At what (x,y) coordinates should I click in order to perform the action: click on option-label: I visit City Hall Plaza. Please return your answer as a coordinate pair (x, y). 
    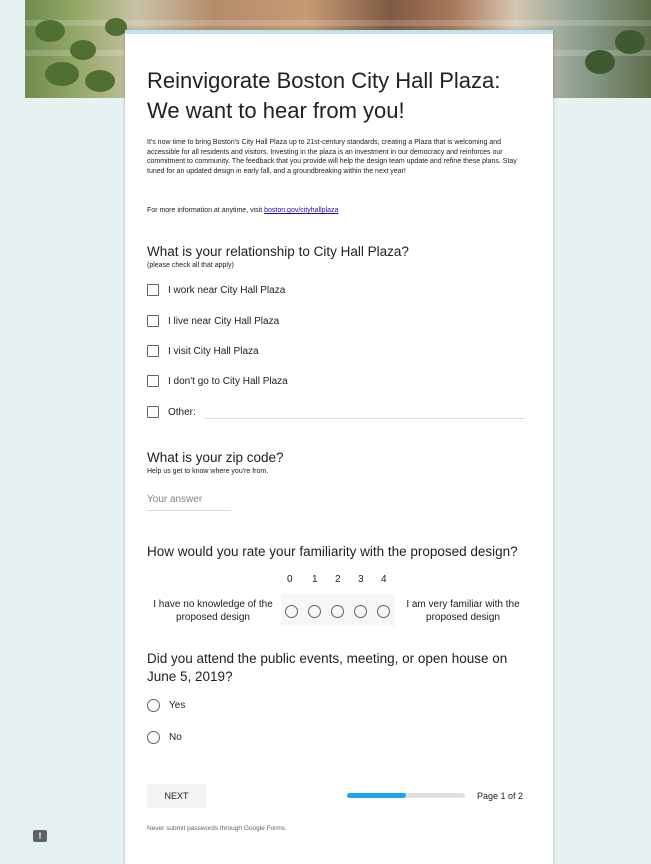
    Looking at the image, I should click on (213, 351).